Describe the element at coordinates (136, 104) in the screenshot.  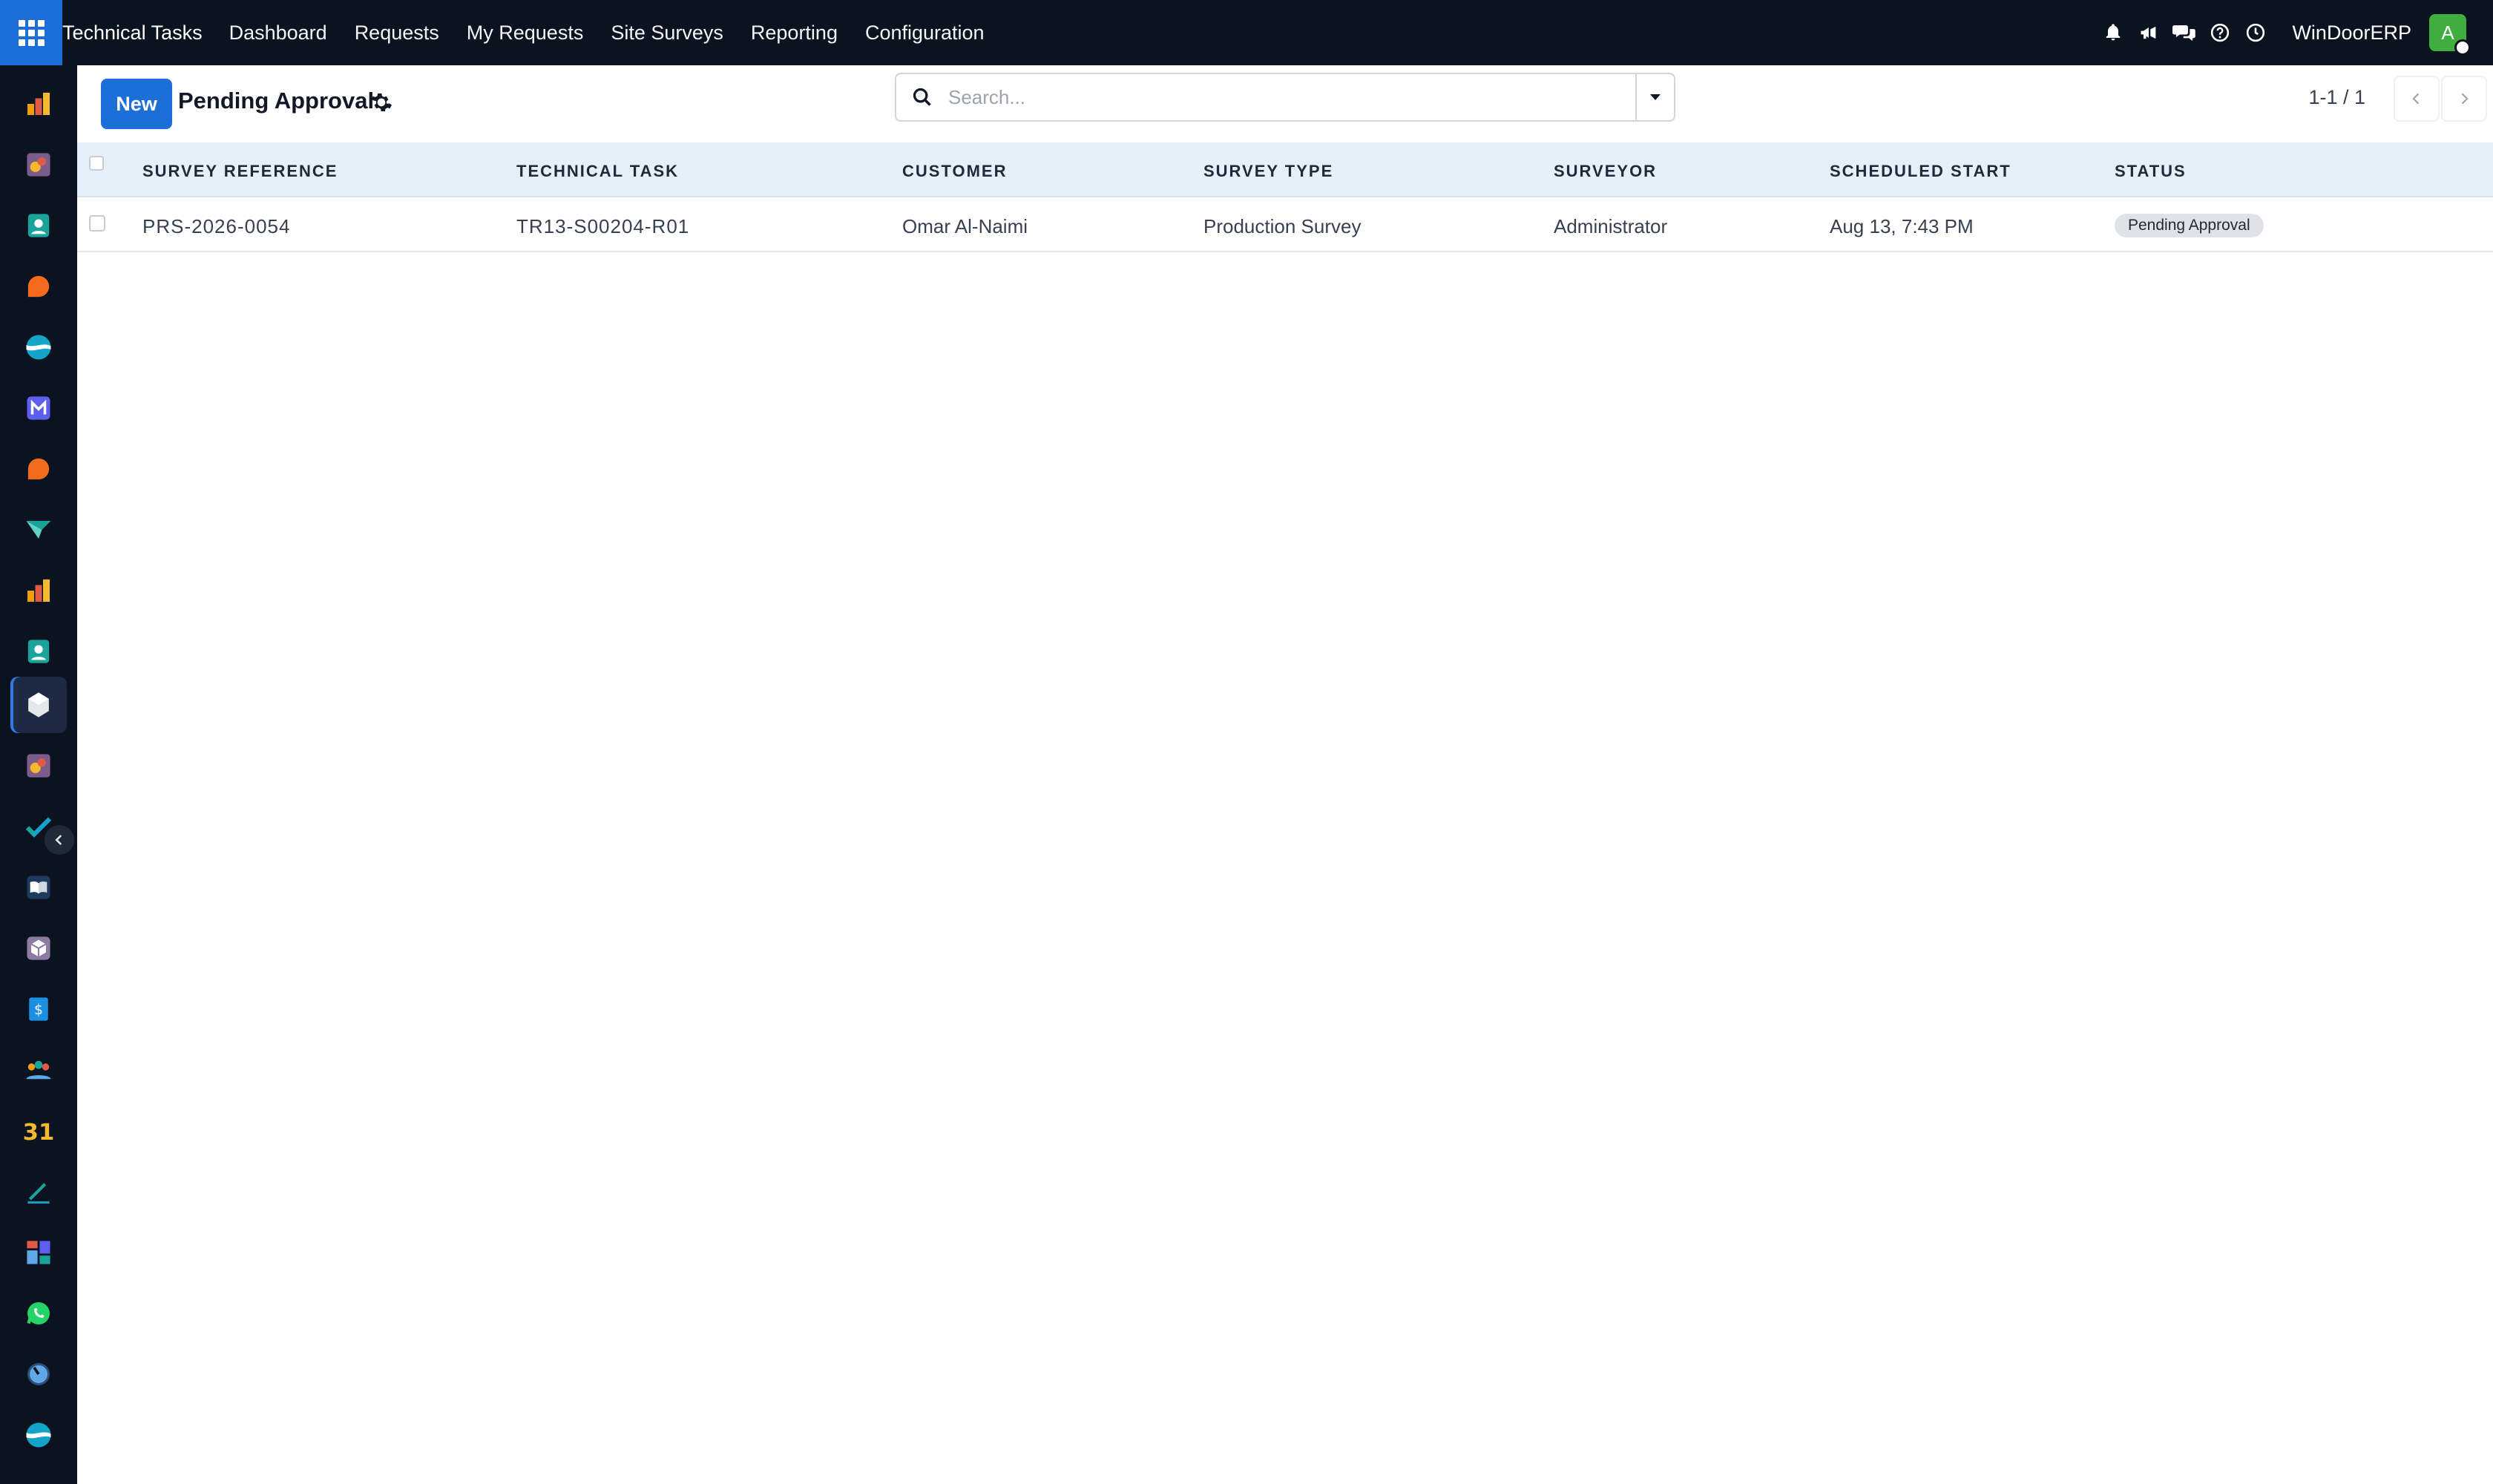
I see `new-button: New` at that location.